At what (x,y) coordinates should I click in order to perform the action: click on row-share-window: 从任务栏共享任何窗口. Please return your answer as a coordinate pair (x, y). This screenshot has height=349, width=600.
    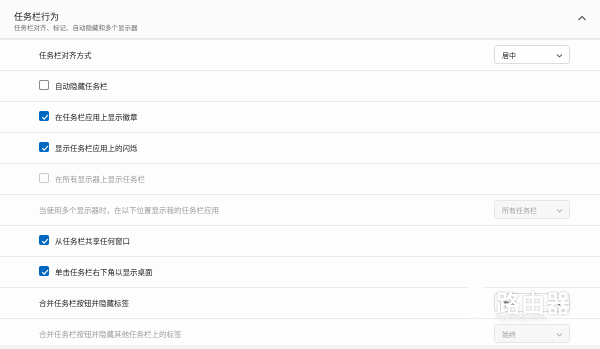
    Looking at the image, I should click on (300, 240).